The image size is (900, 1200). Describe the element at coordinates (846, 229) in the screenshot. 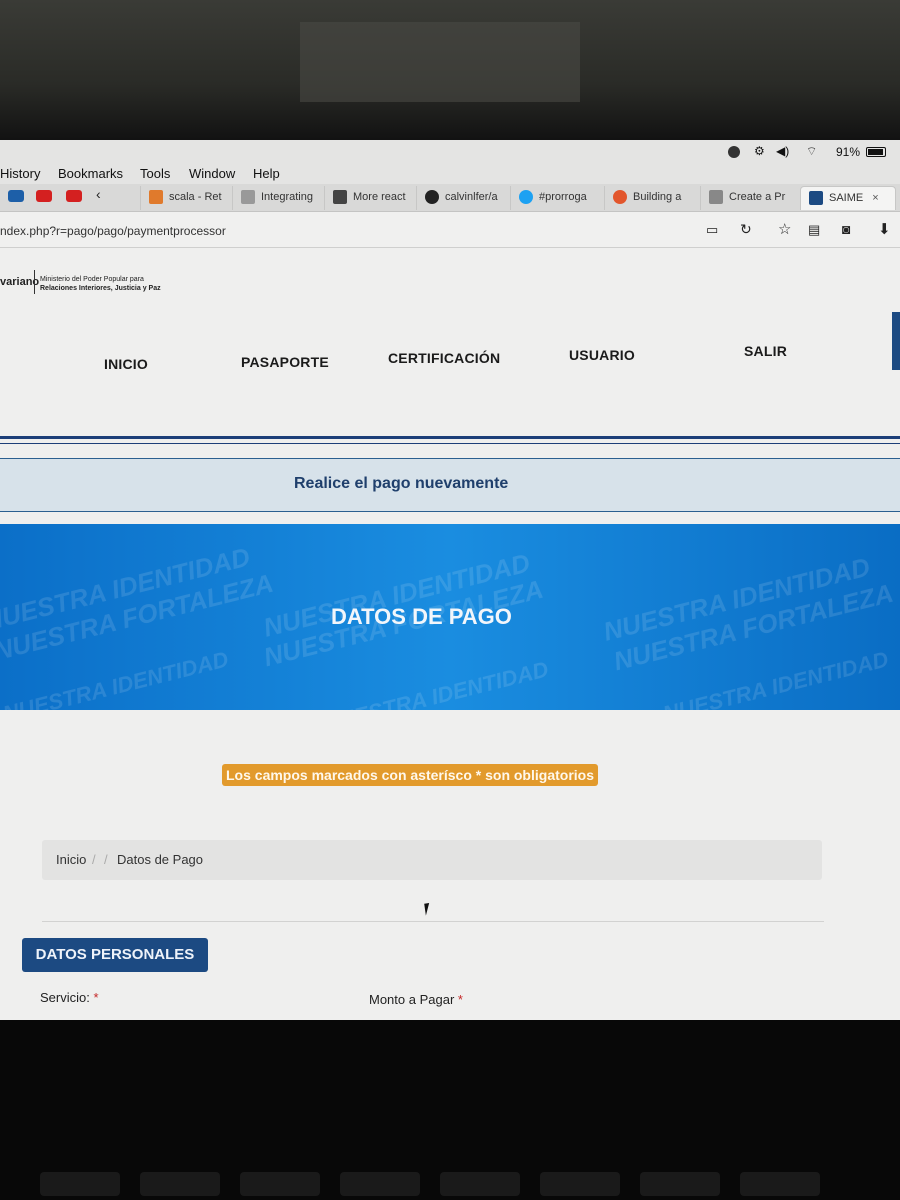

I see `pocket-icon: ◙` at that location.